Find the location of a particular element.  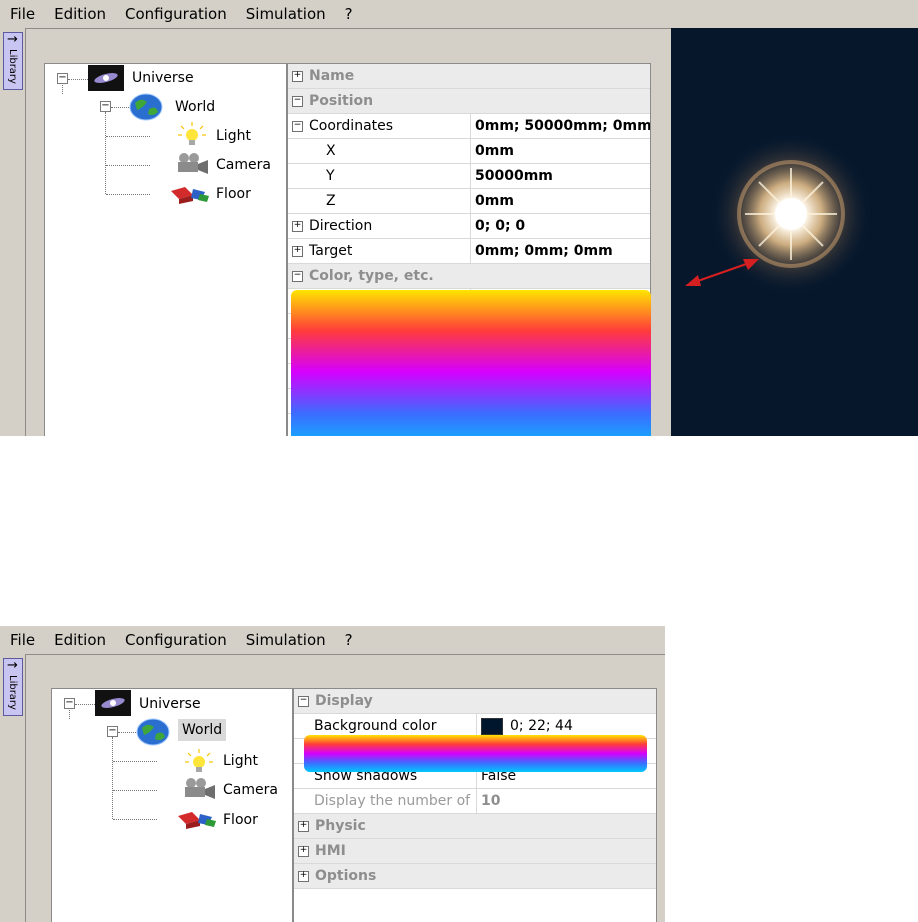

category-physic: + Physic is located at coordinates (475, 826).